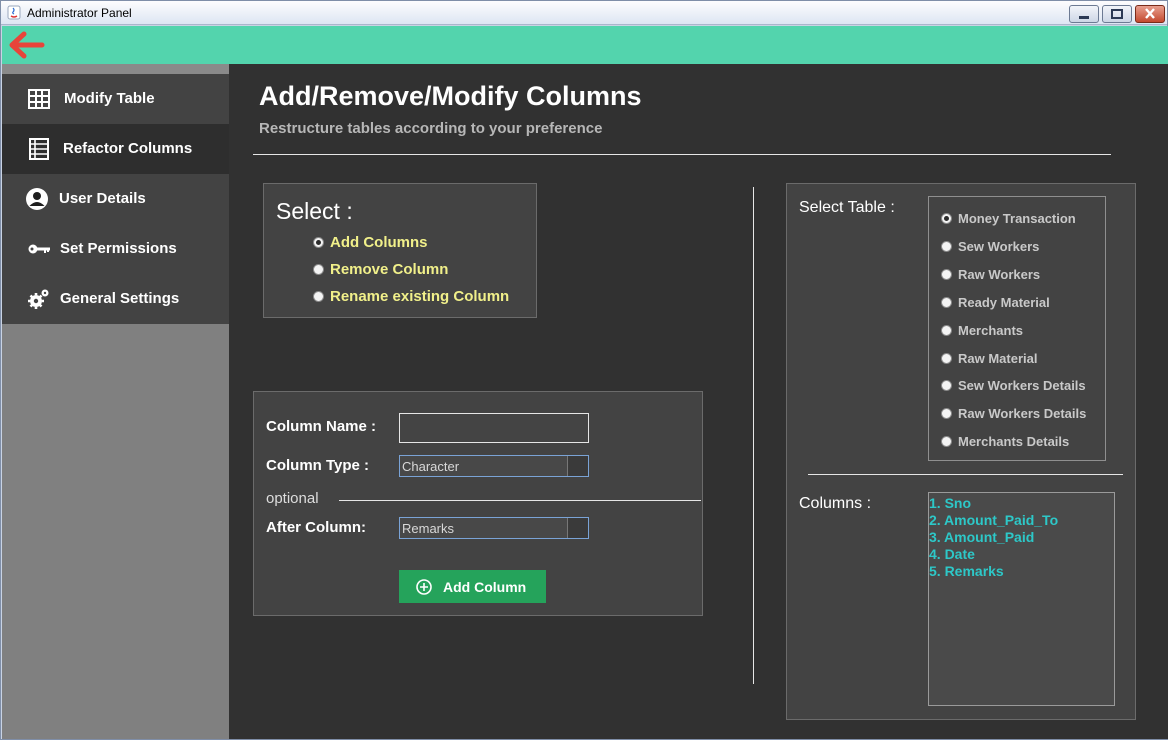  Describe the element at coordinates (14, 12) in the screenshot. I see `java-icon` at that location.